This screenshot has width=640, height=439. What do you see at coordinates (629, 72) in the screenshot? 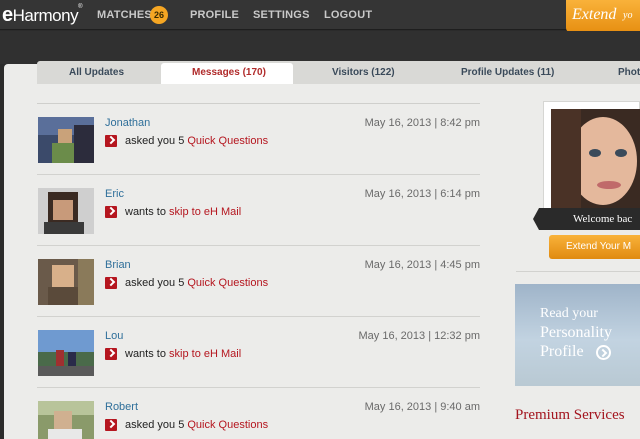
I see `tab-photos: Phot` at bounding box center [629, 72].